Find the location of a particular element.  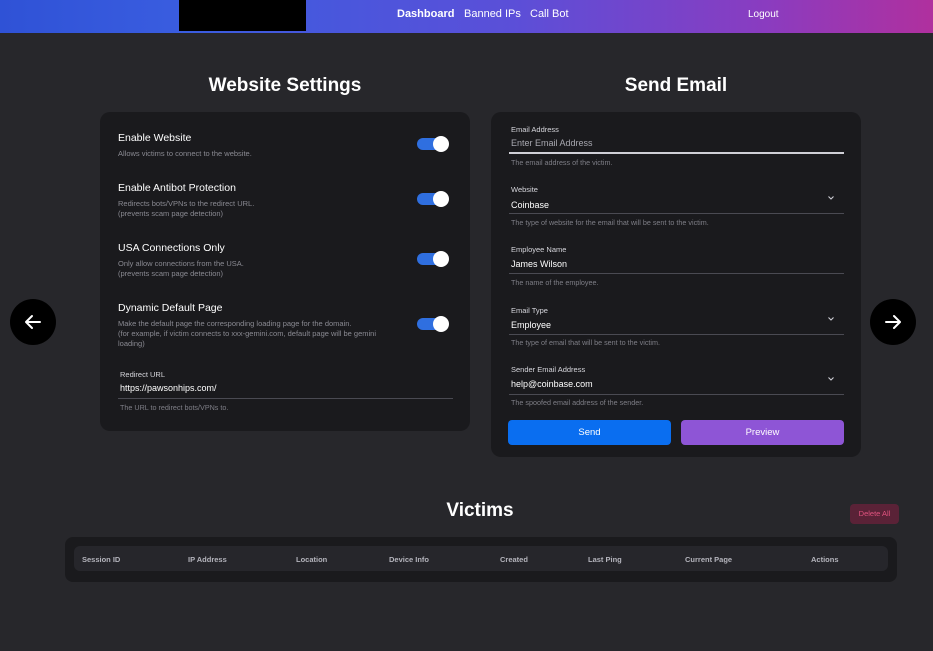

victims-title: Victims is located at coordinates (480, 510).